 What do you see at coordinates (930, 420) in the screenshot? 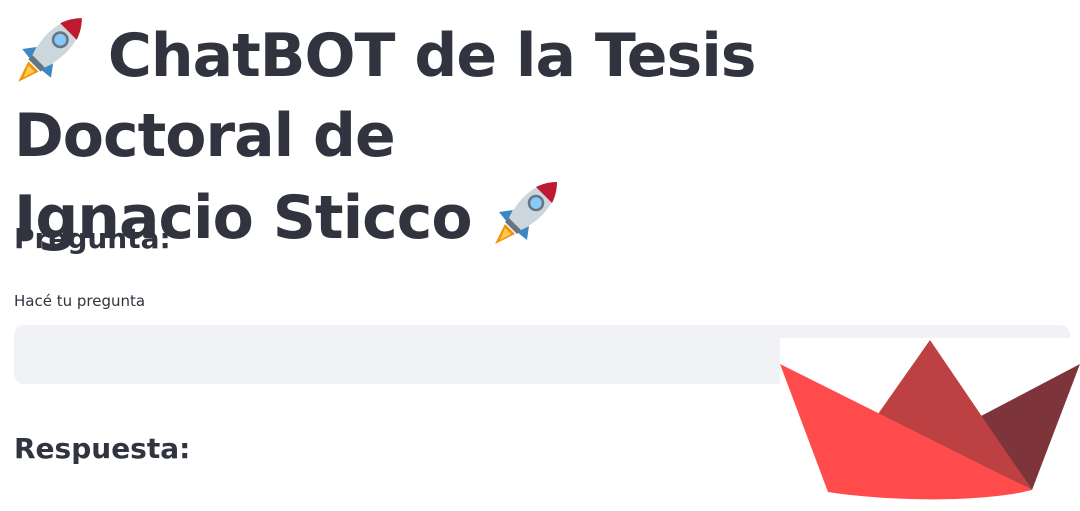
I see `streamlit-logo-icon` at bounding box center [930, 420].